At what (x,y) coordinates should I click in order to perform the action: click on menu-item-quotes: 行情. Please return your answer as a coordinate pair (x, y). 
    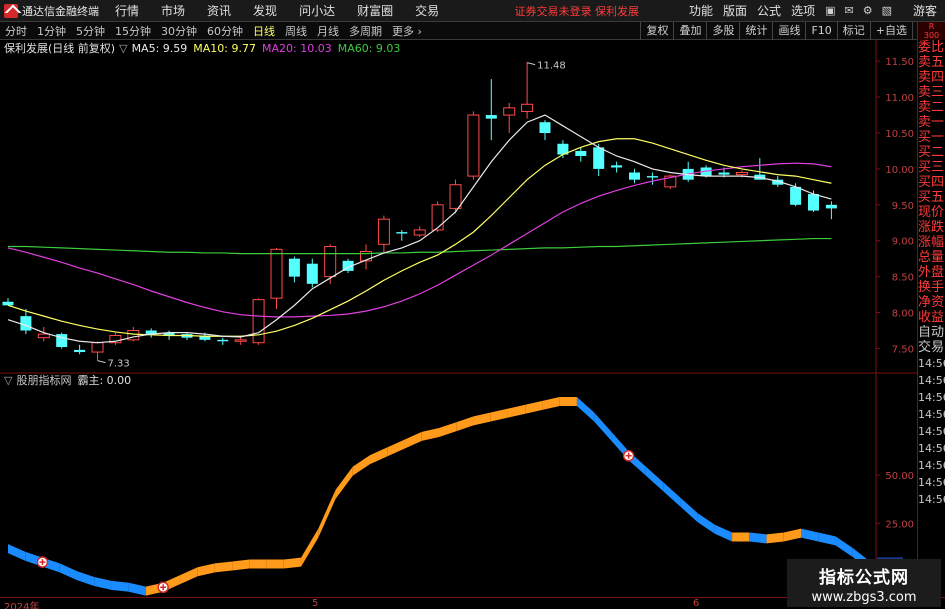
    Looking at the image, I should click on (127, 10).